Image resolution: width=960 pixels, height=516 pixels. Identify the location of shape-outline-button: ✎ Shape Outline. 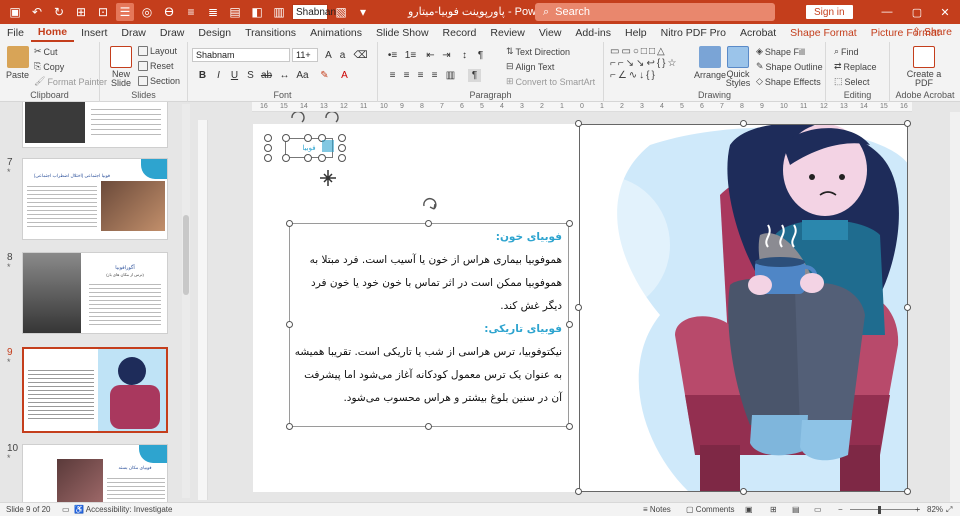
(789, 66).